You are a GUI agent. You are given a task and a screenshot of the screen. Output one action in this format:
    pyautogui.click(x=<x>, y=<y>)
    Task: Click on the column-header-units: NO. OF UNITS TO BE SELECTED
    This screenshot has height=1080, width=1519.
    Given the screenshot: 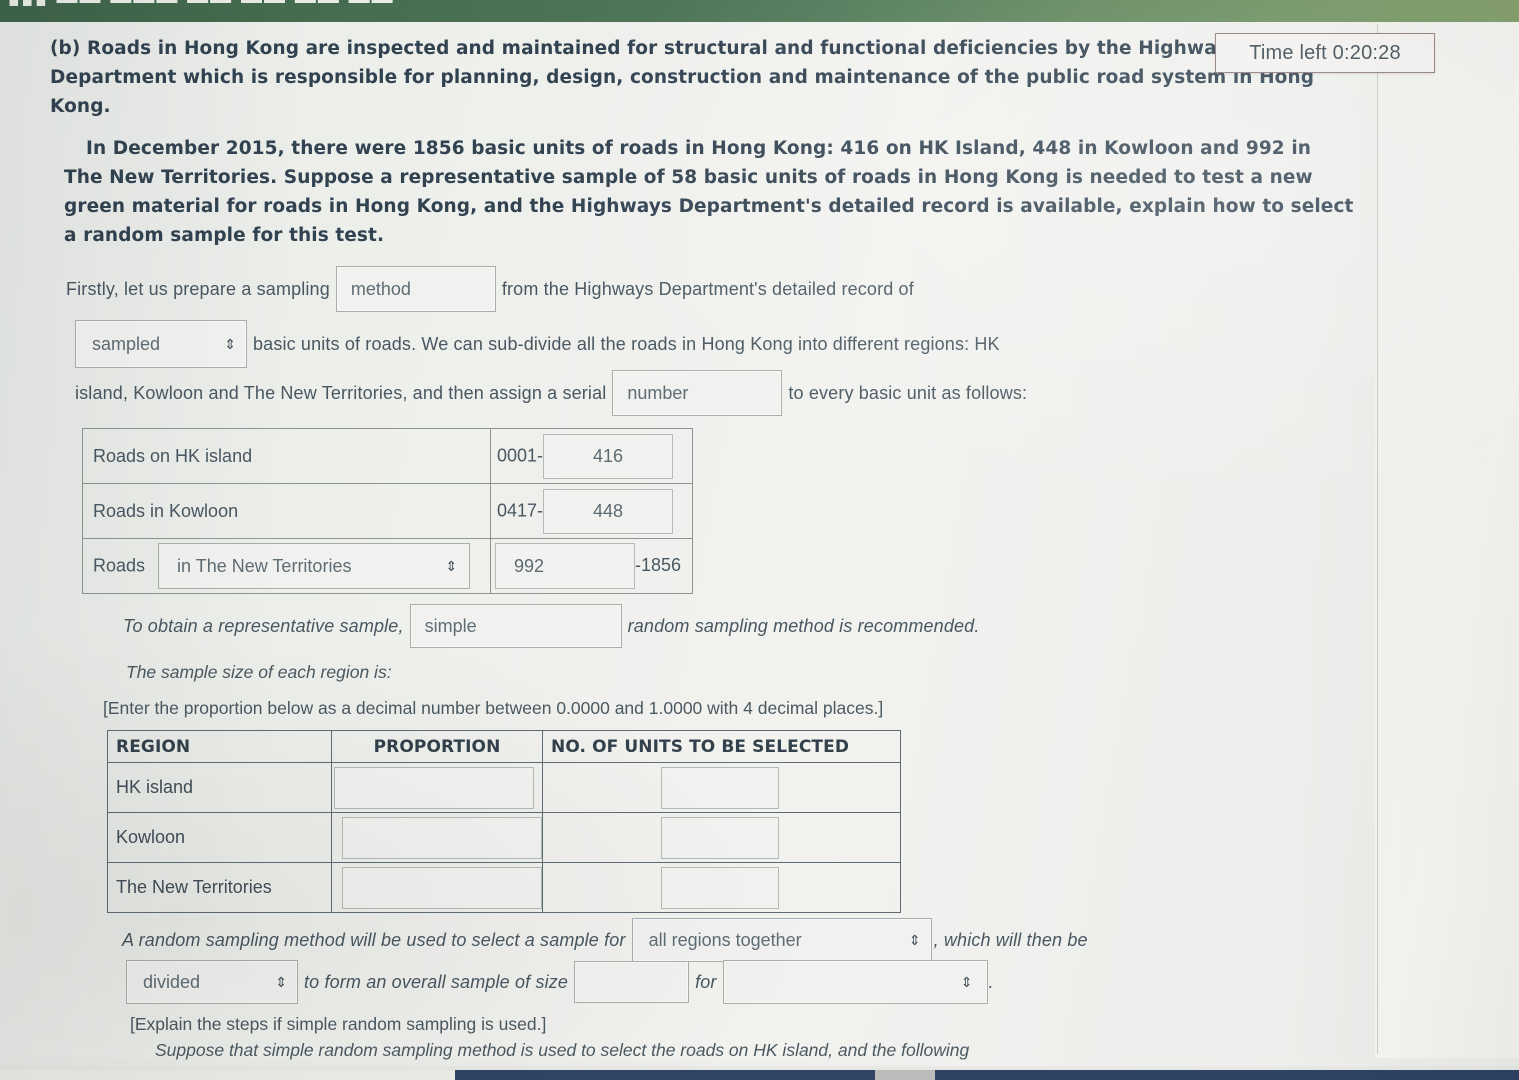 What is the action you would take?
    pyautogui.click(x=721, y=746)
    